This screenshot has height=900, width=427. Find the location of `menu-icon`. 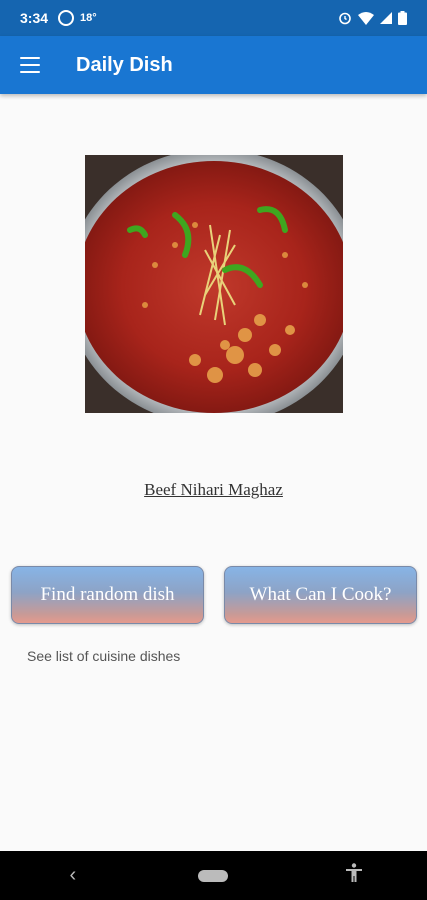

menu-icon is located at coordinates (30, 65).